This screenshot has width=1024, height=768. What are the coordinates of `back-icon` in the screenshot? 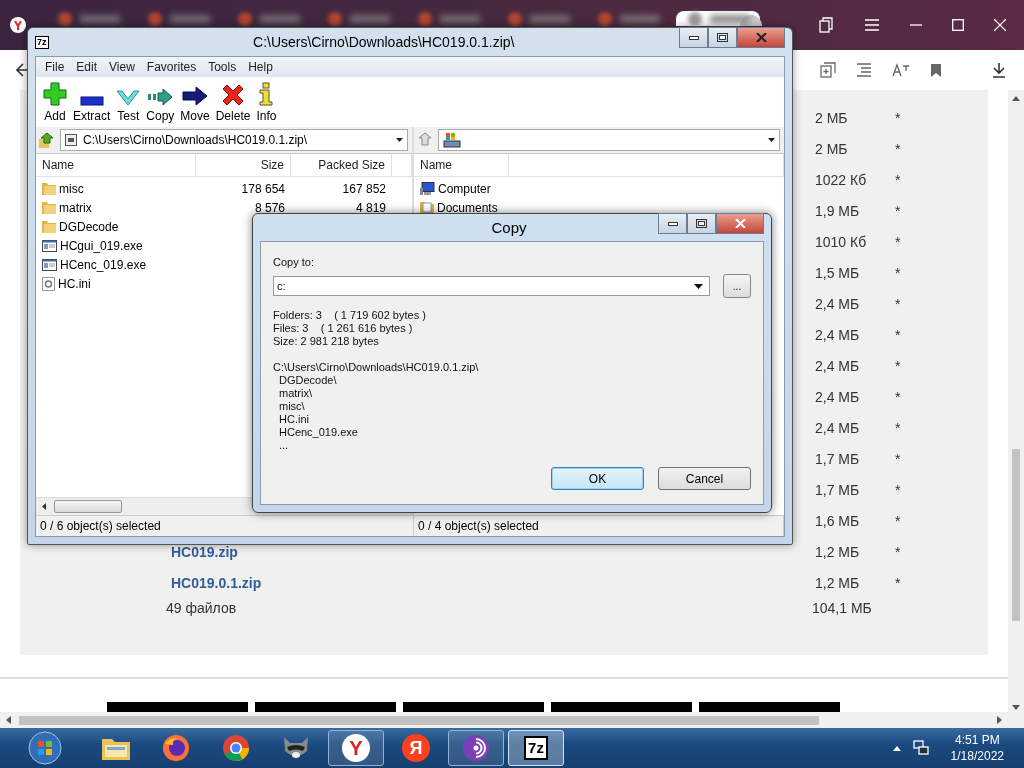 It's located at (23, 70).